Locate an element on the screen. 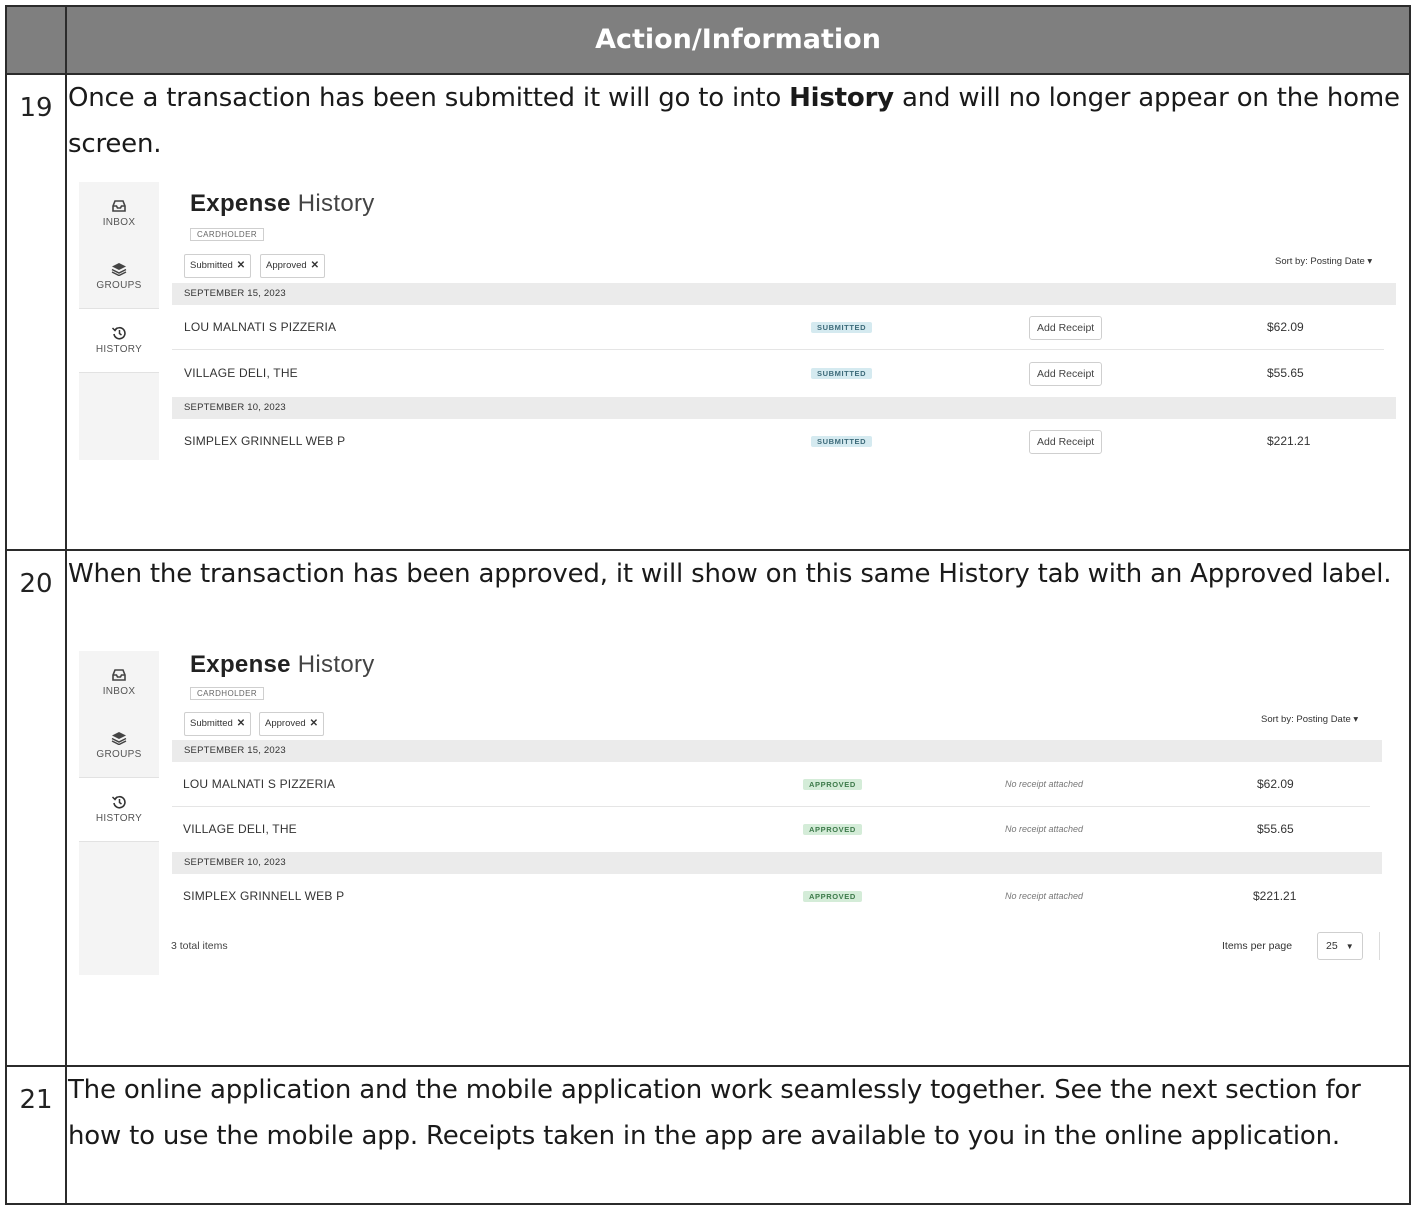 The image size is (1417, 1205). step-number: 21 is located at coordinates (36, 1135).